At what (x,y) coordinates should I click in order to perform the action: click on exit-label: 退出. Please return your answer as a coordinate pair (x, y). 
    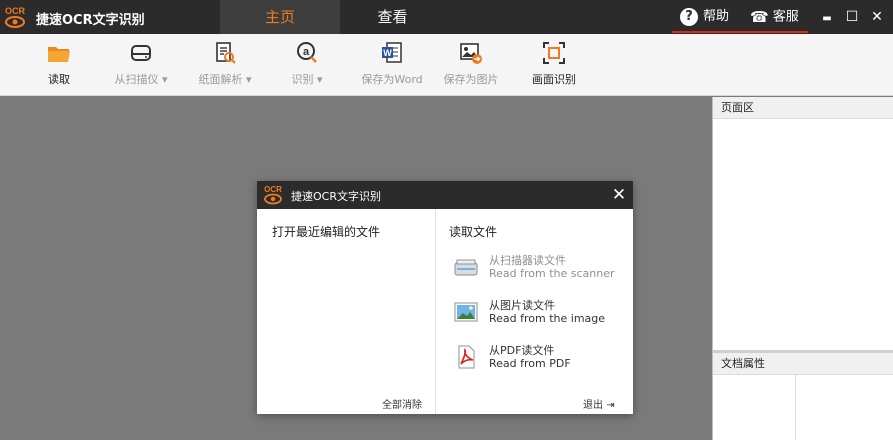
    Looking at the image, I should click on (593, 405).